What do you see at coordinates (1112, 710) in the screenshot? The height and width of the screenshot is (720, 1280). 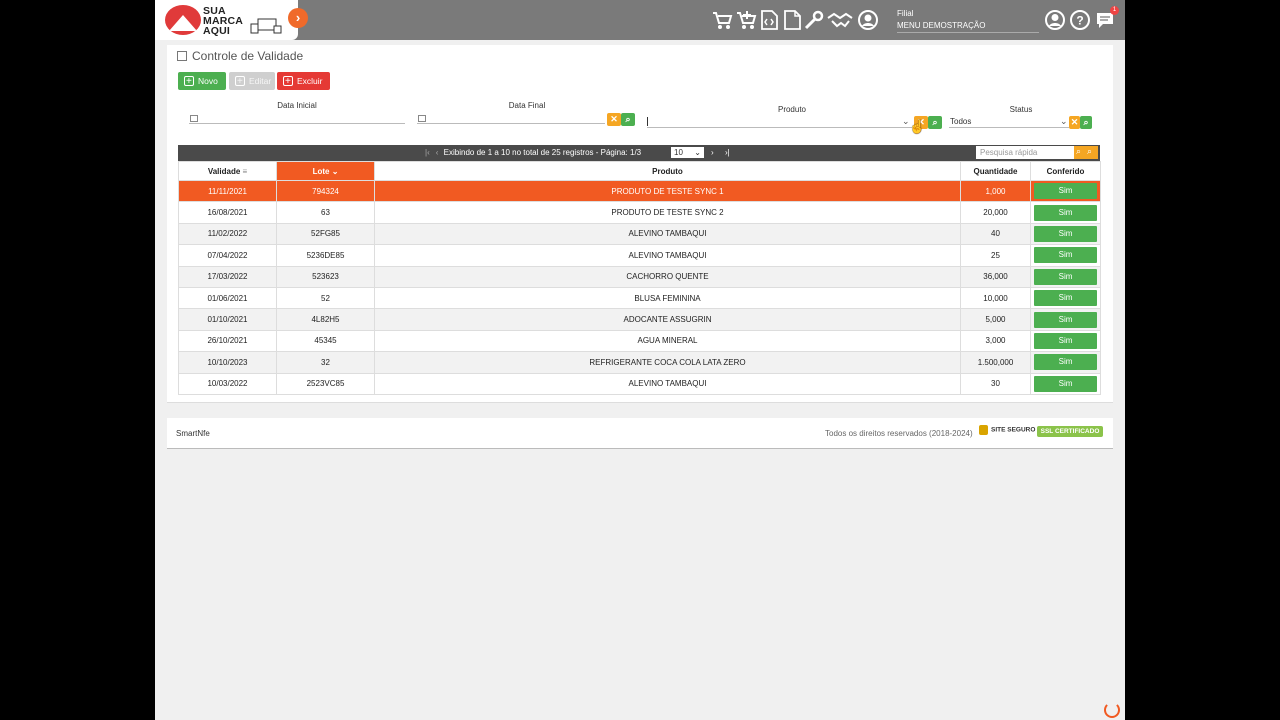 I see `loading-spinner-icon` at bounding box center [1112, 710].